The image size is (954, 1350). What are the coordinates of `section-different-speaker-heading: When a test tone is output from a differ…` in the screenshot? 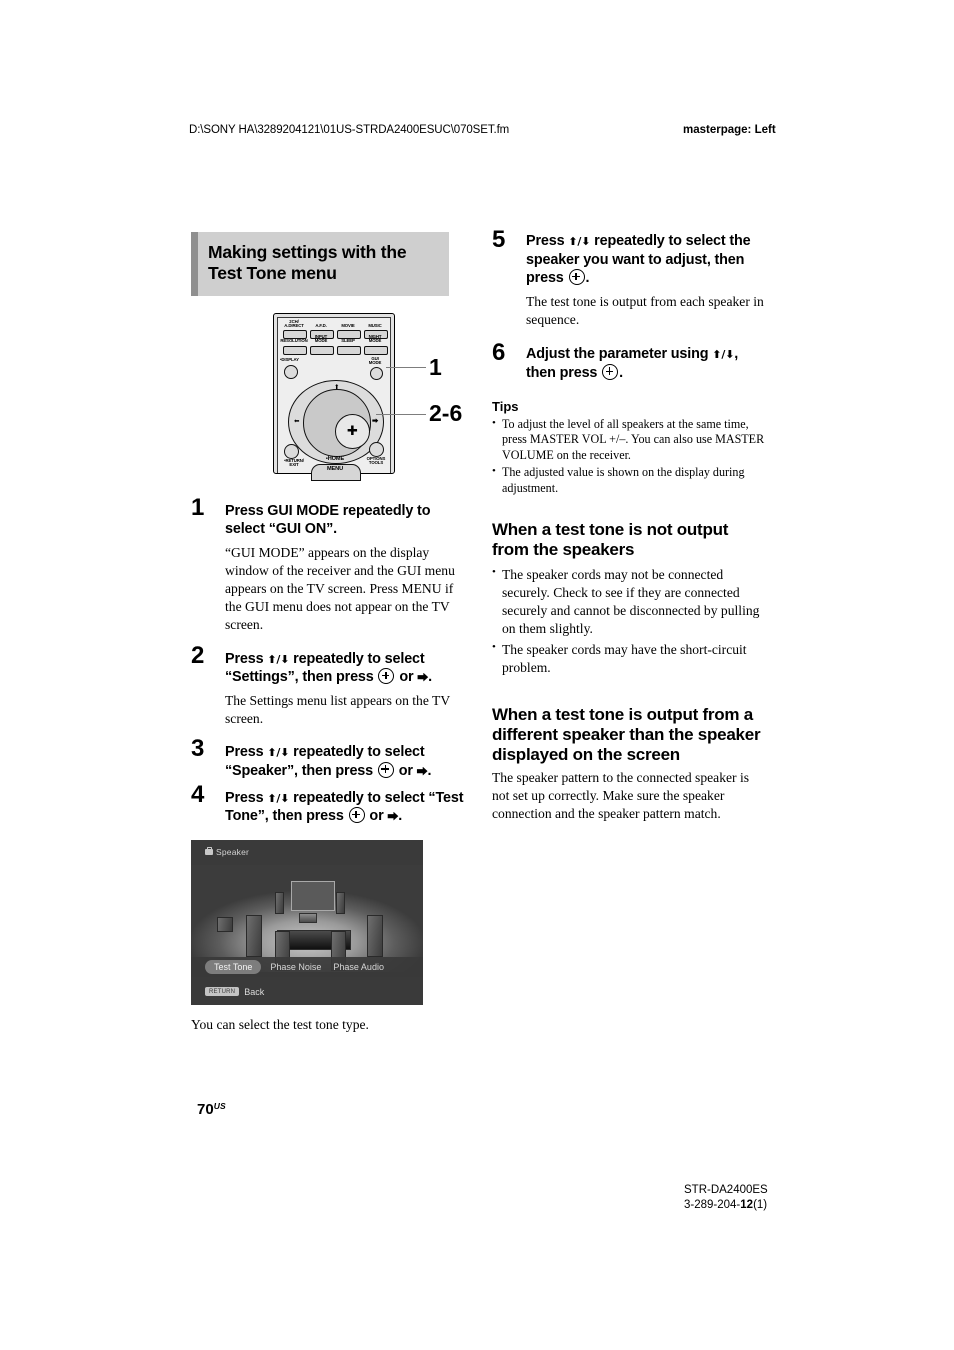 It's located at (626, 735).